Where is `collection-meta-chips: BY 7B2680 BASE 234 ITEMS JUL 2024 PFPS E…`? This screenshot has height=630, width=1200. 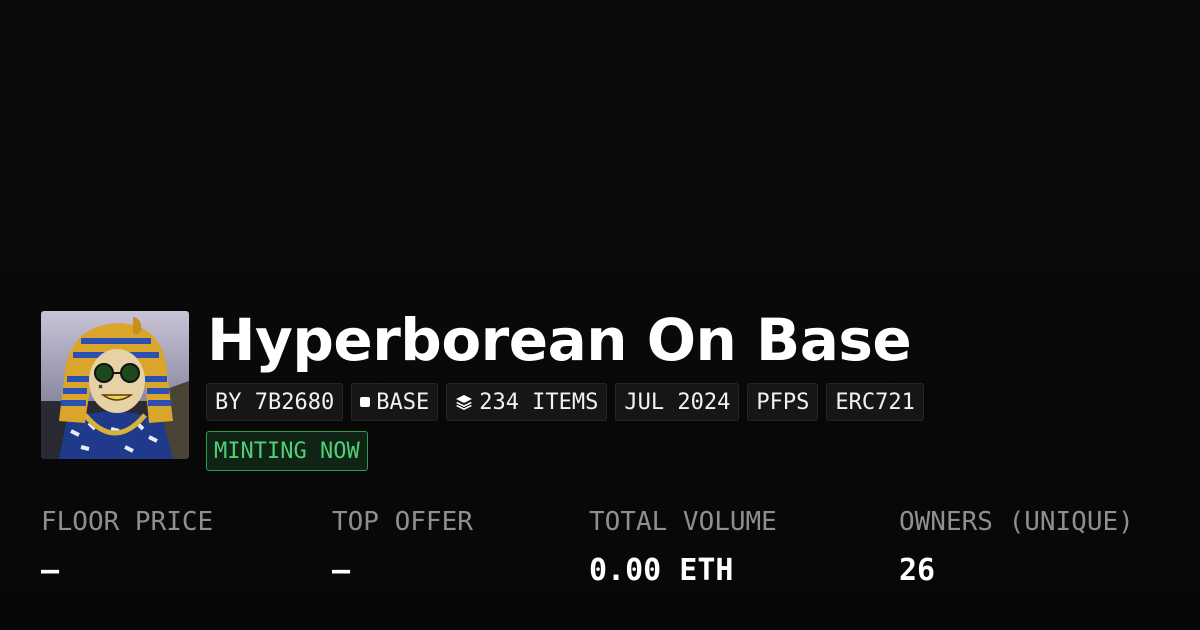
collection-meta-chips: BY 7B2680 BASE 234 ITEMS JUL 2024 PFPS E… is located at coordinates (565, 402).